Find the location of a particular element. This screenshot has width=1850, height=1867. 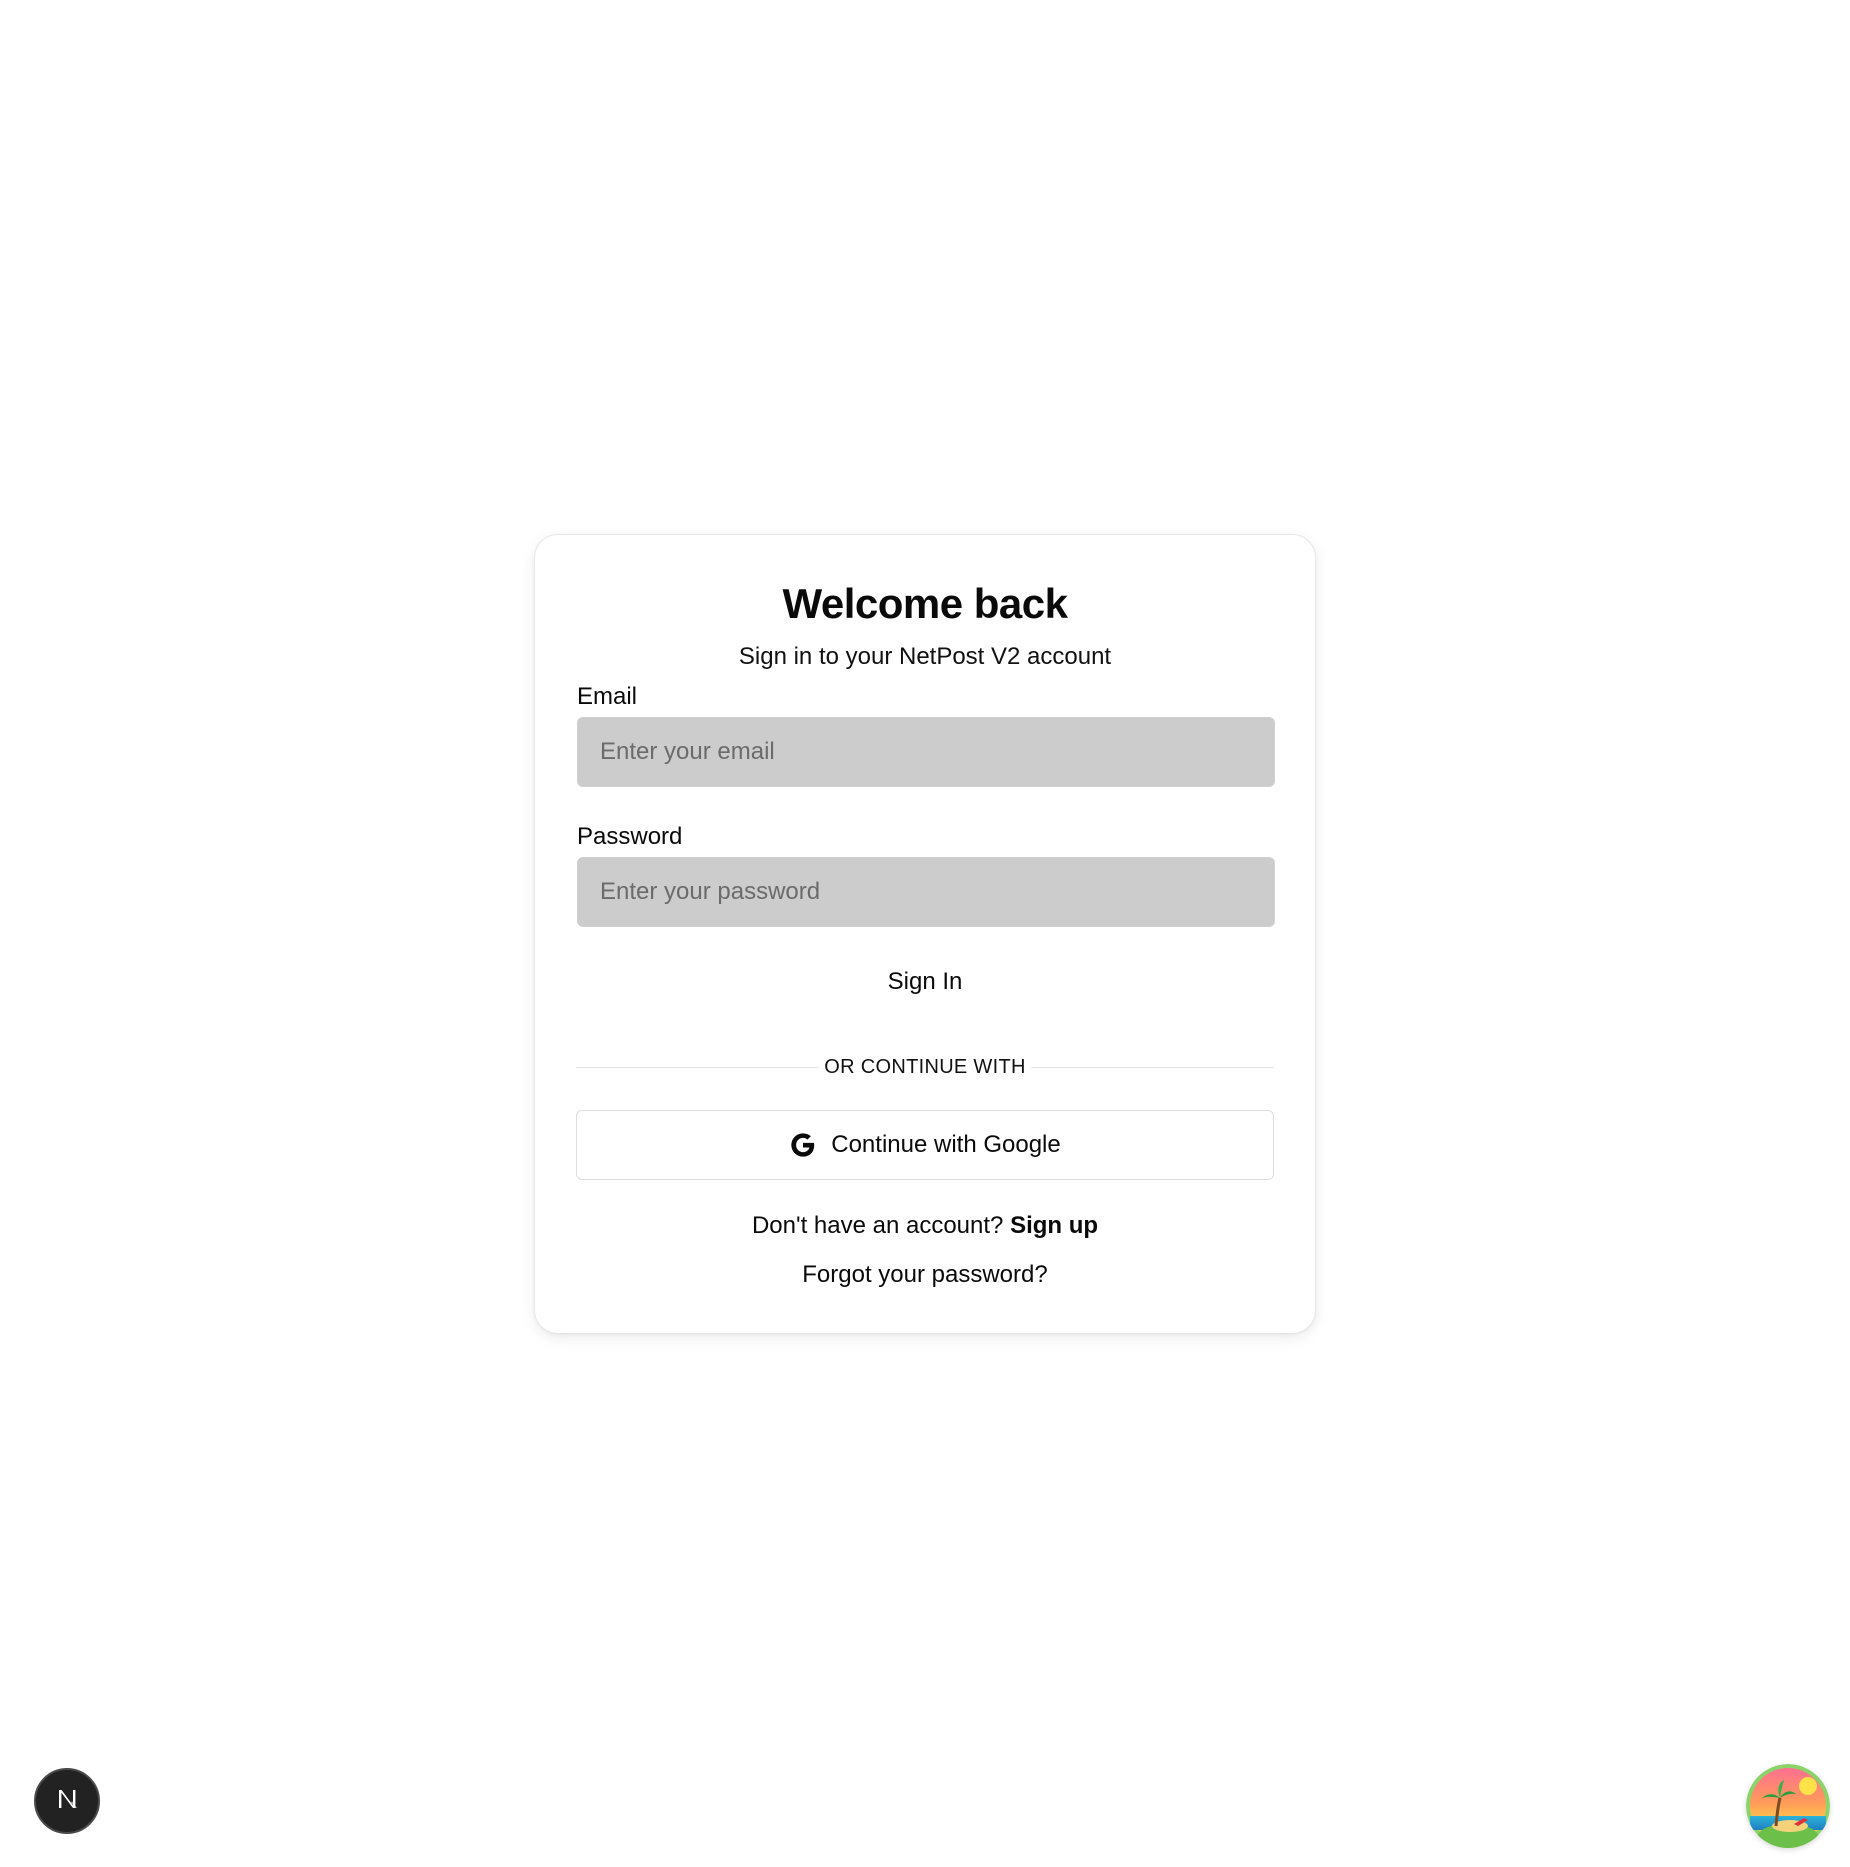

page-title: Welcome back is located at coordinates (925, 603).